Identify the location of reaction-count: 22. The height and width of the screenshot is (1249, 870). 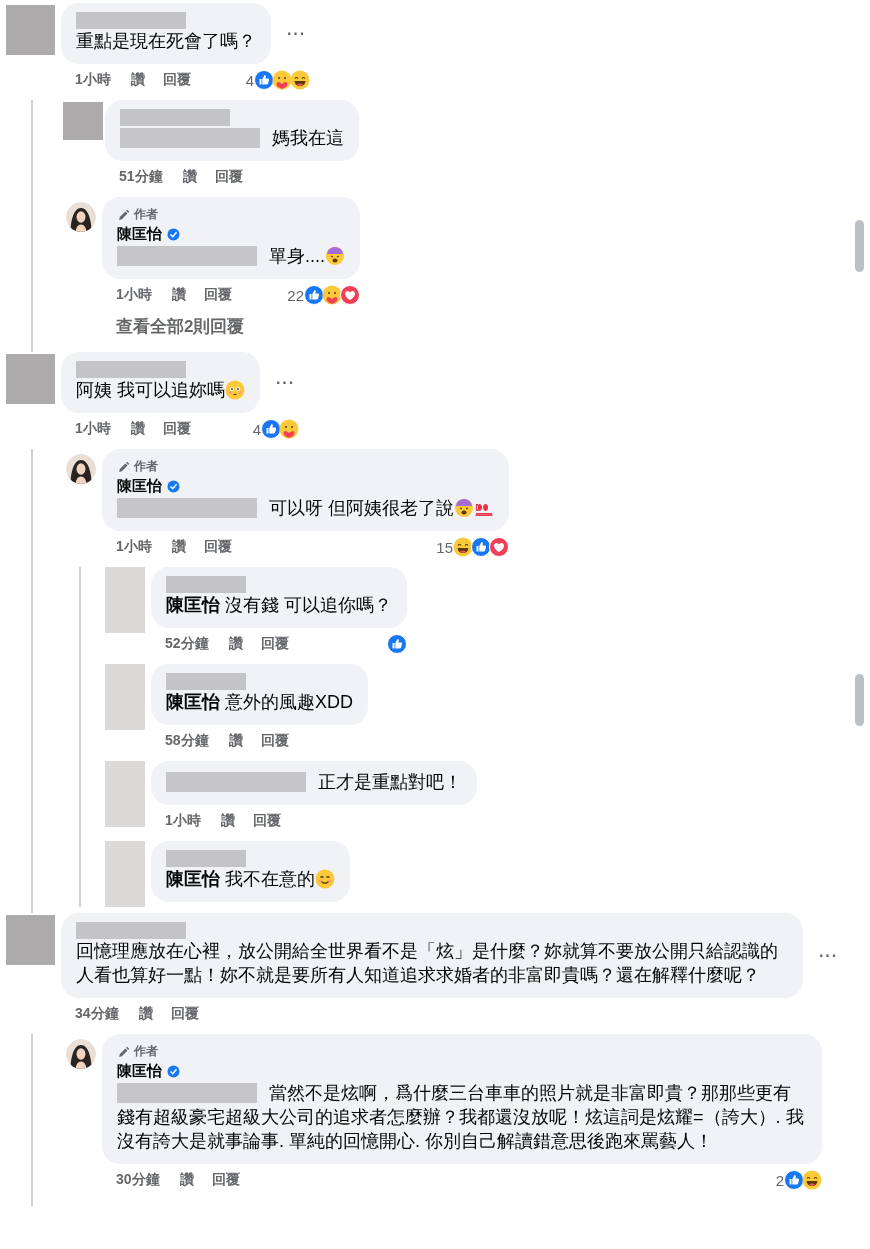
(295, 295).